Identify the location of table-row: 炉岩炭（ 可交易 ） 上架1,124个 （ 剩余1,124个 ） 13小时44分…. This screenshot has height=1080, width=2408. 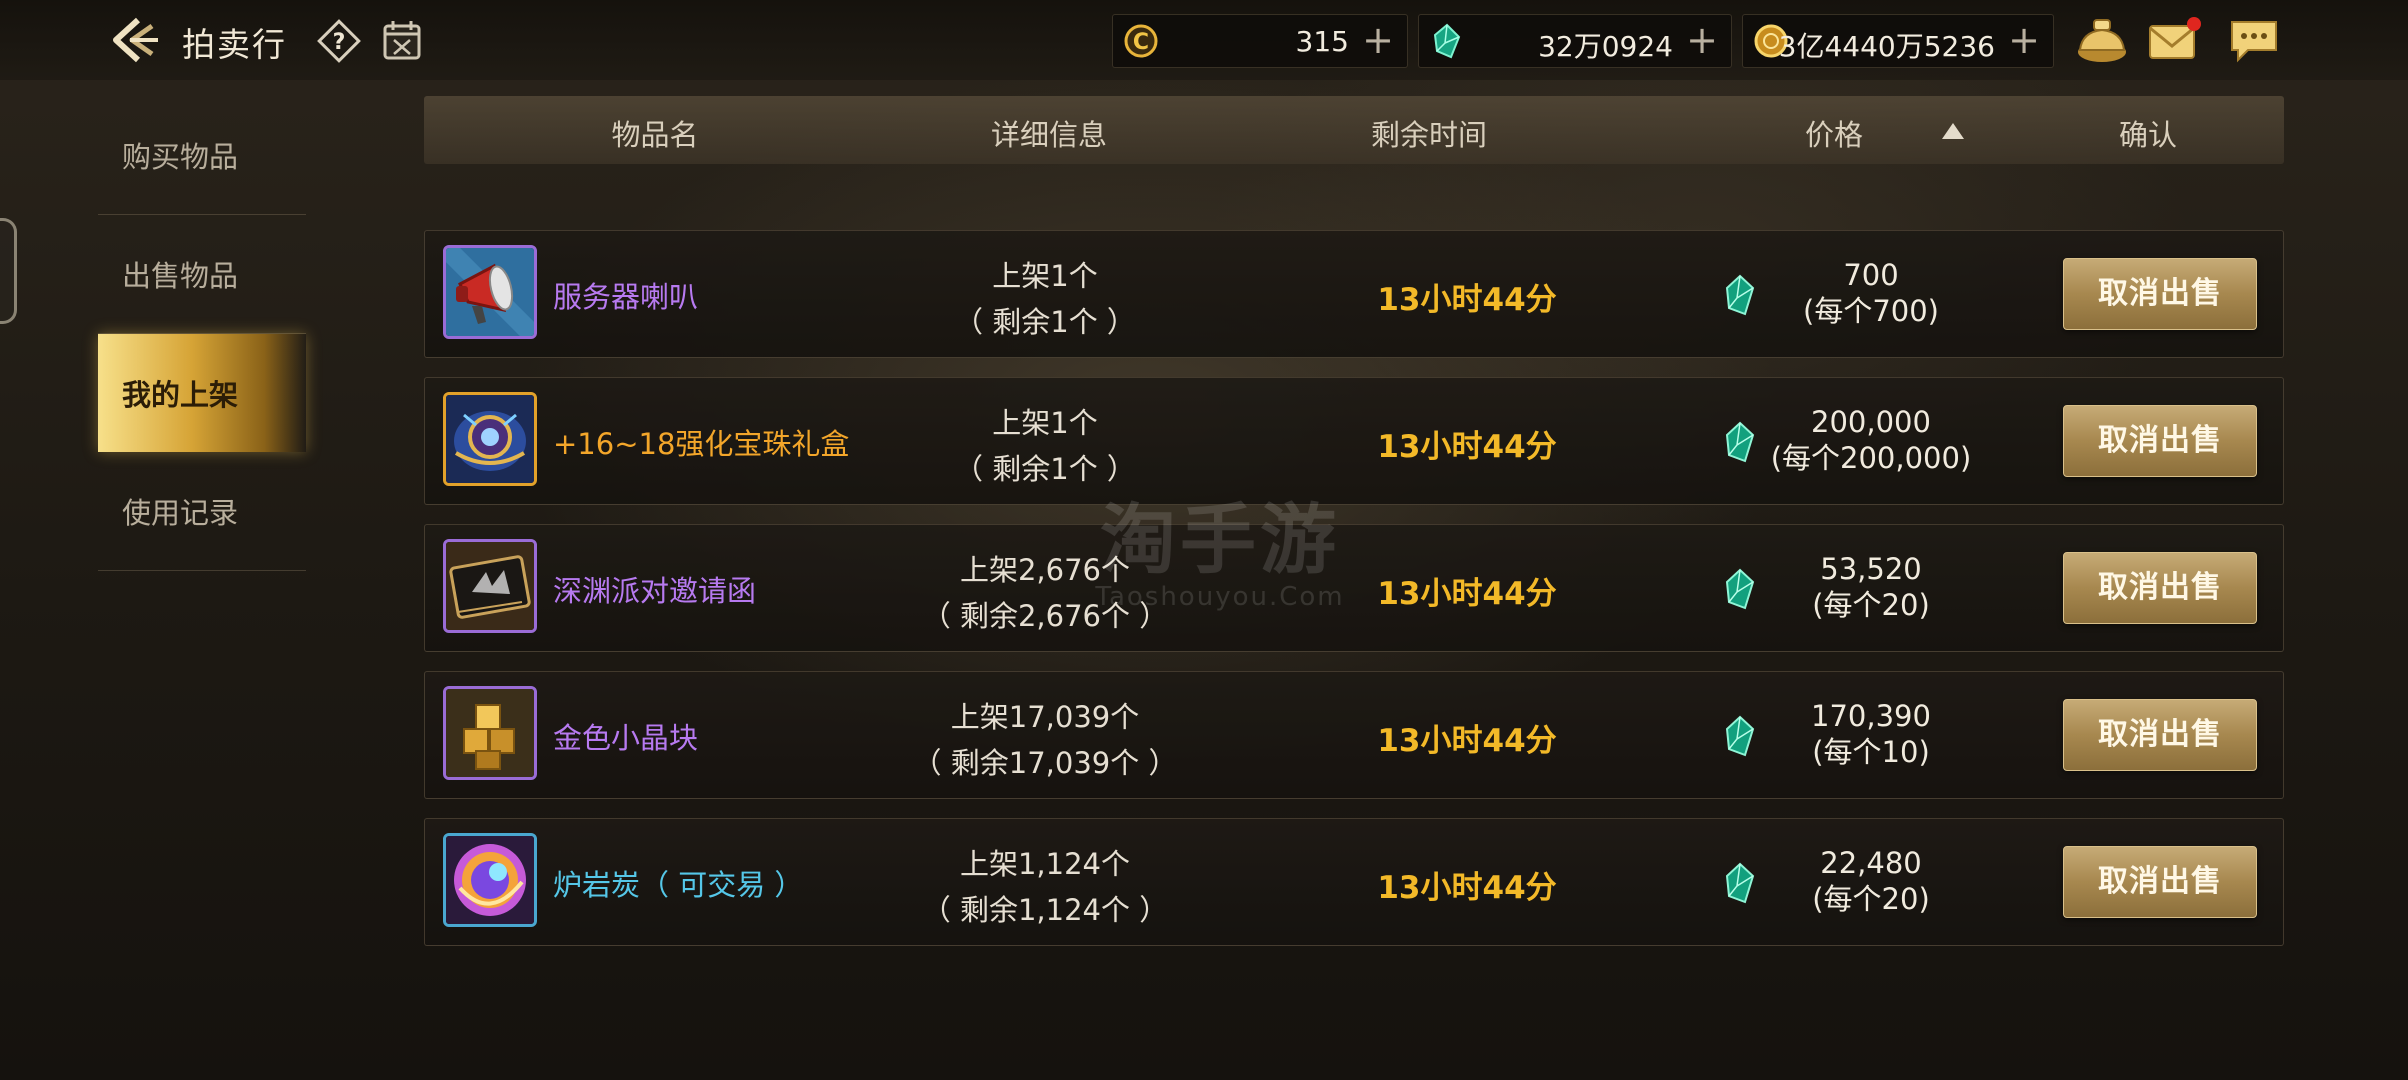
(1354, 882).